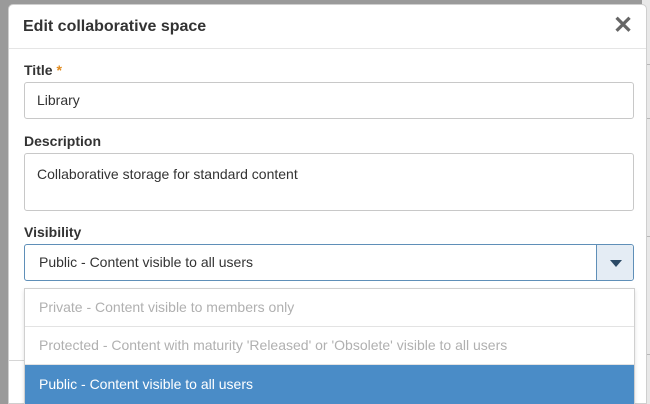 This screenshot has height=404, width=650. I want to click on visibility-dropdown-toggle, so click(614, 262).